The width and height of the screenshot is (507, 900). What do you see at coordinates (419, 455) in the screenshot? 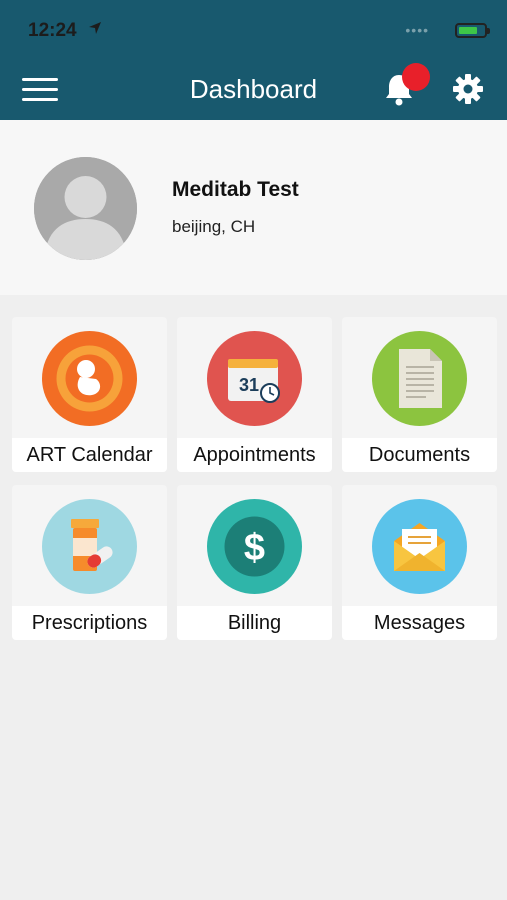
I see `tile-label: Documents` at bounding box center [419, 455].